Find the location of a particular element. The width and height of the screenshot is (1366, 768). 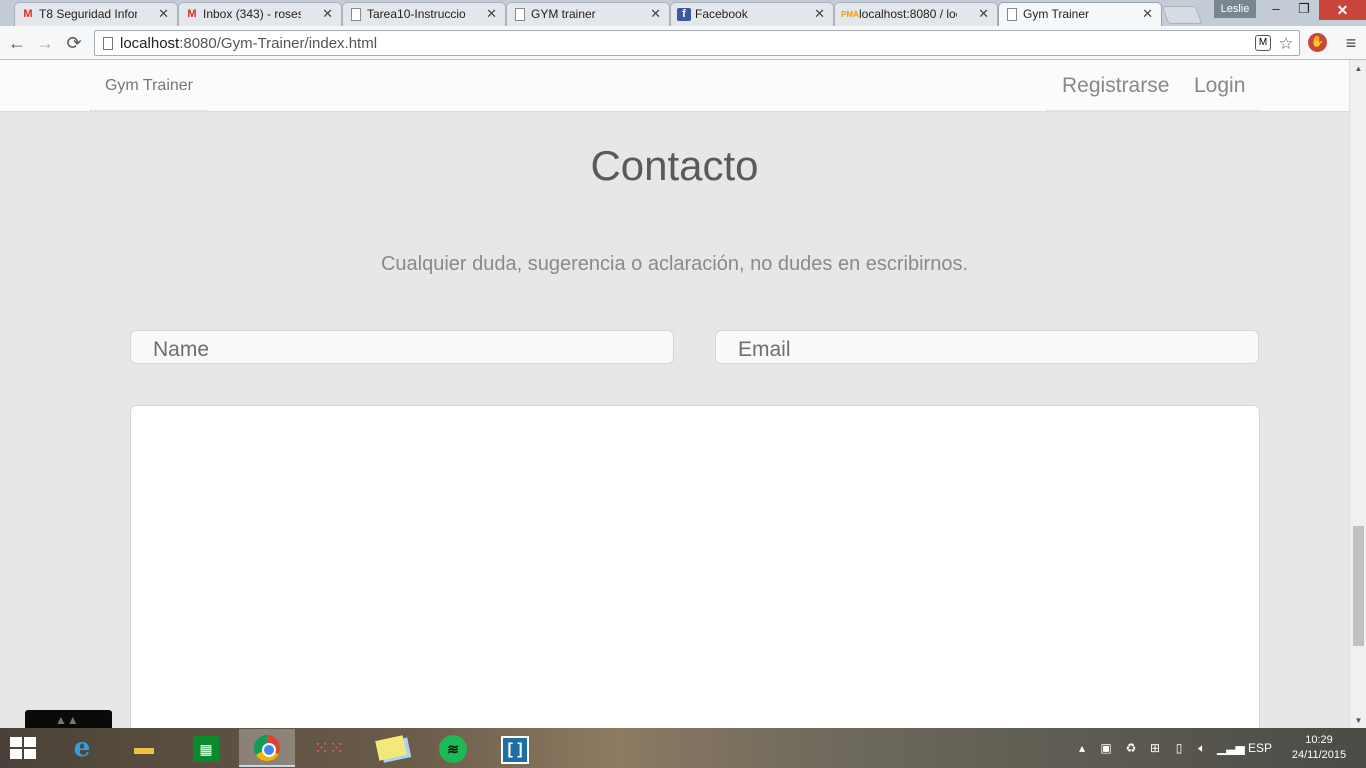

windows-start-icon is located at coordinates (24, 749).